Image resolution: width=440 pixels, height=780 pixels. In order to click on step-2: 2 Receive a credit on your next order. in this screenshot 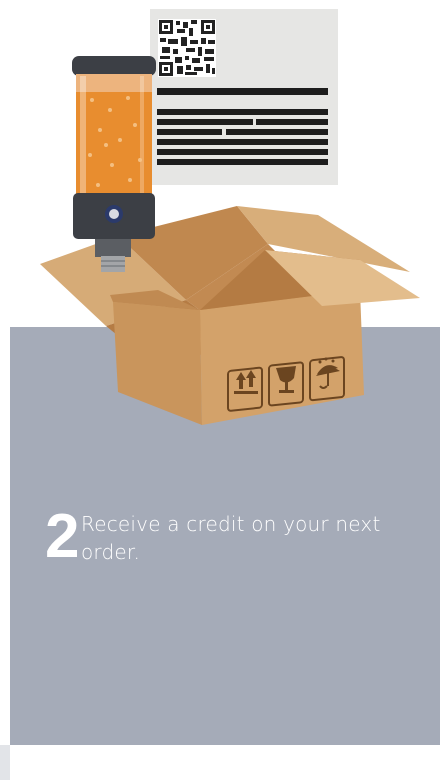, I will do `click(225, 543)`.